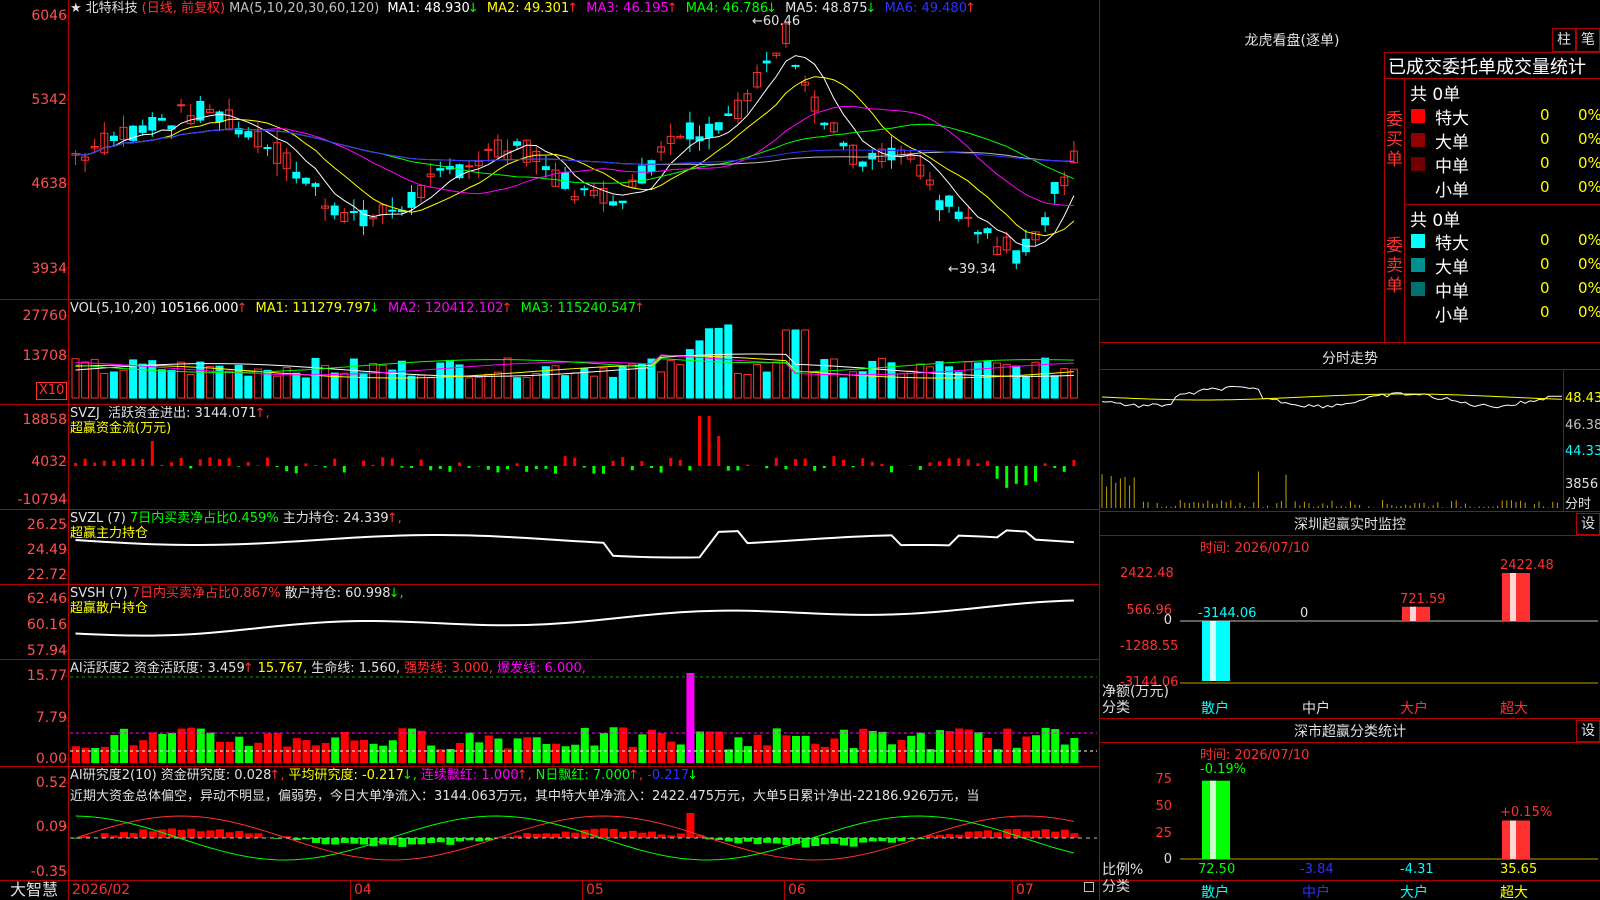 Image resolution: width=1600 pixels, height=900 pixels. Describe the element at coordinates (1255, 755) in the screenshot. I see `sz-stats-time: 时间: 2026/07/10` at that location.